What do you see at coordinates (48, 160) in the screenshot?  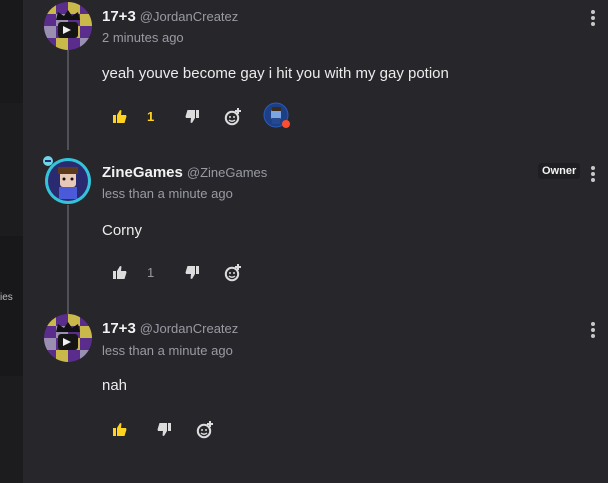 I see `avatar-decoration-icon` at bounding box center [48, 160].